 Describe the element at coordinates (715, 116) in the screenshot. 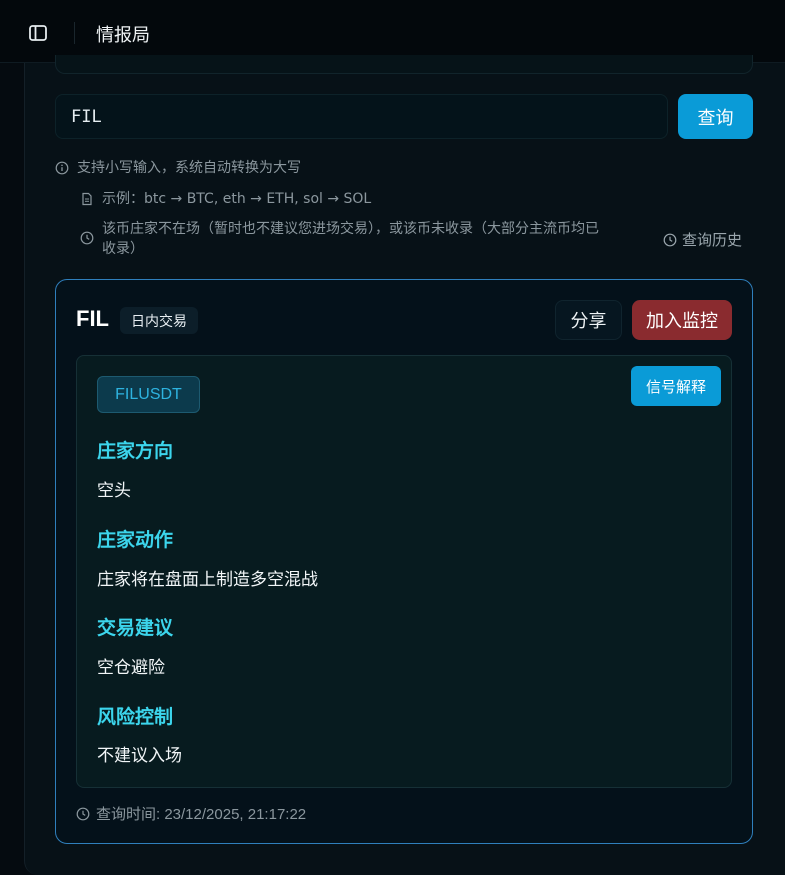

I see `query-button: 查询` at that location.